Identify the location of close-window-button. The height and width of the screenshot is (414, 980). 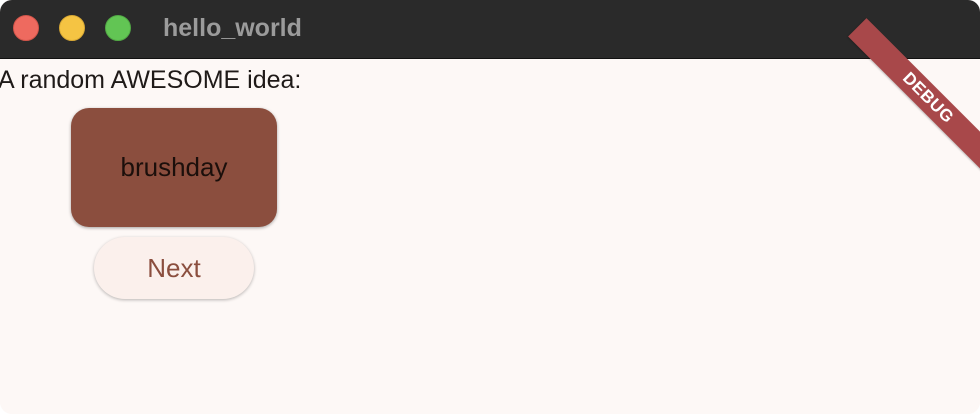
(26, 28).